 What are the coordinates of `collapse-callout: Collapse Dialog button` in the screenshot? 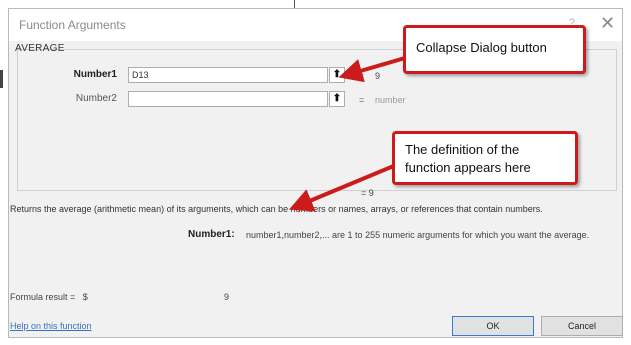 It's located at (494, 49).